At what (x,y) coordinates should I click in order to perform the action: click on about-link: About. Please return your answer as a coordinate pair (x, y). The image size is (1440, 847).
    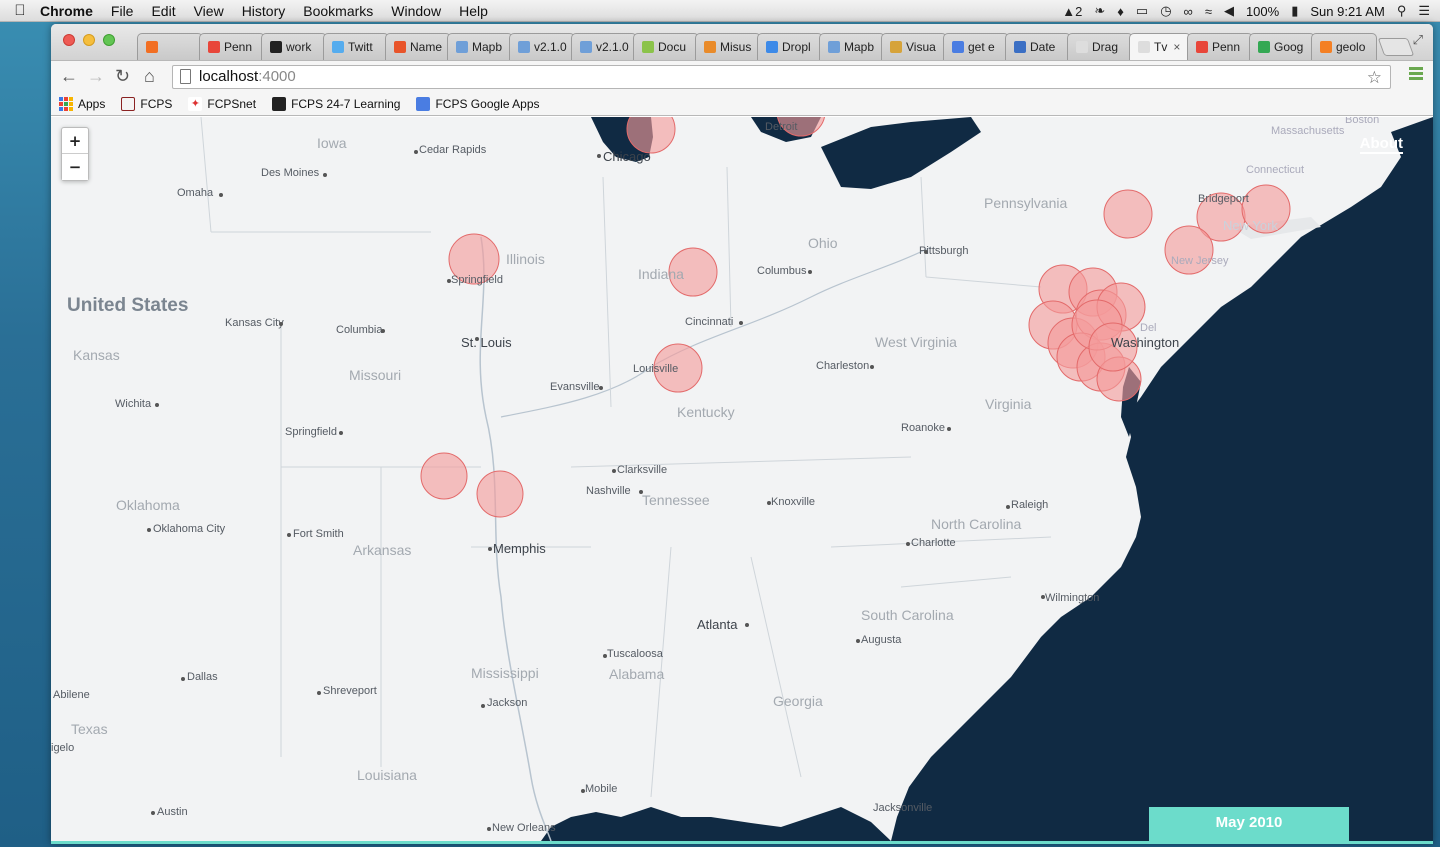
    Looking at the image, I should click on (1381, 144).